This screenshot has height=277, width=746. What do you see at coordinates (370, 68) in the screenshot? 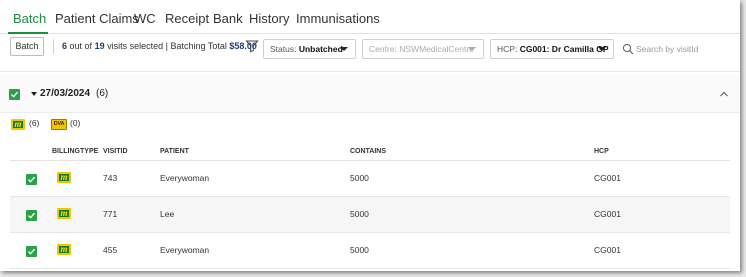
I see `scrolled-content-edge` at bounding box center [370, 68].